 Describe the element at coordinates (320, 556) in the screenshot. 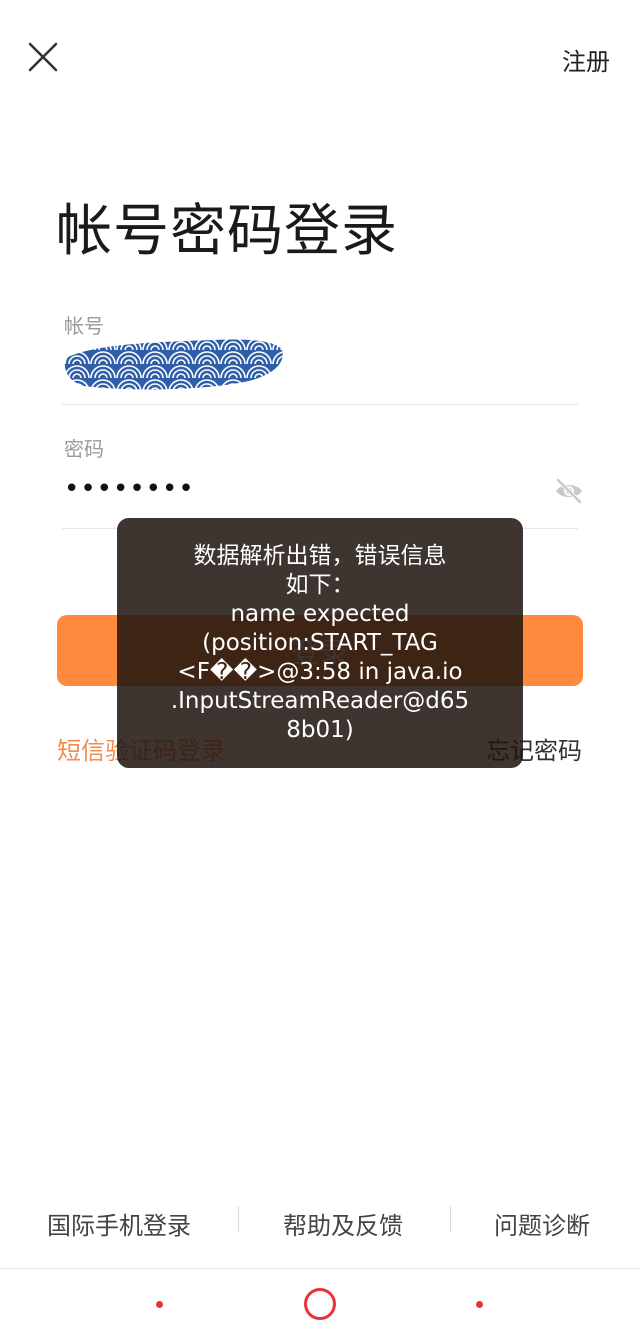

I see `toast-line: 数据解析出错，错误信息` at that location.